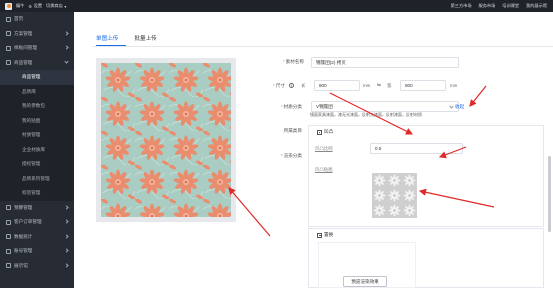 The width and height of the screenshot is (553, 288). Describe the element at coordinates (365, 281) in the screenshot. I see `preview-render-button: 预览渲染效果` at that location.